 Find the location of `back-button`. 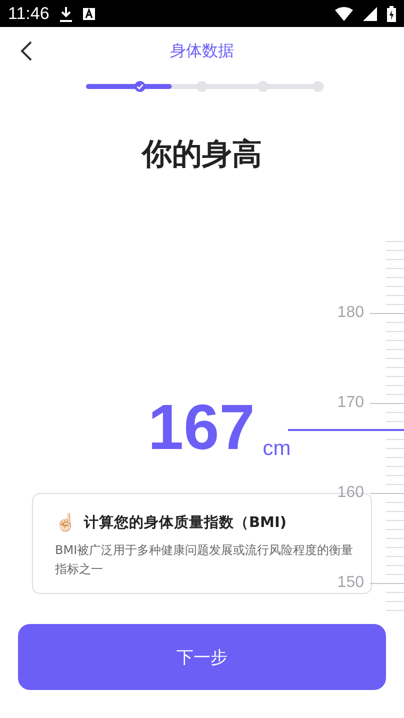

back-button is located at coordinates (26, 51).